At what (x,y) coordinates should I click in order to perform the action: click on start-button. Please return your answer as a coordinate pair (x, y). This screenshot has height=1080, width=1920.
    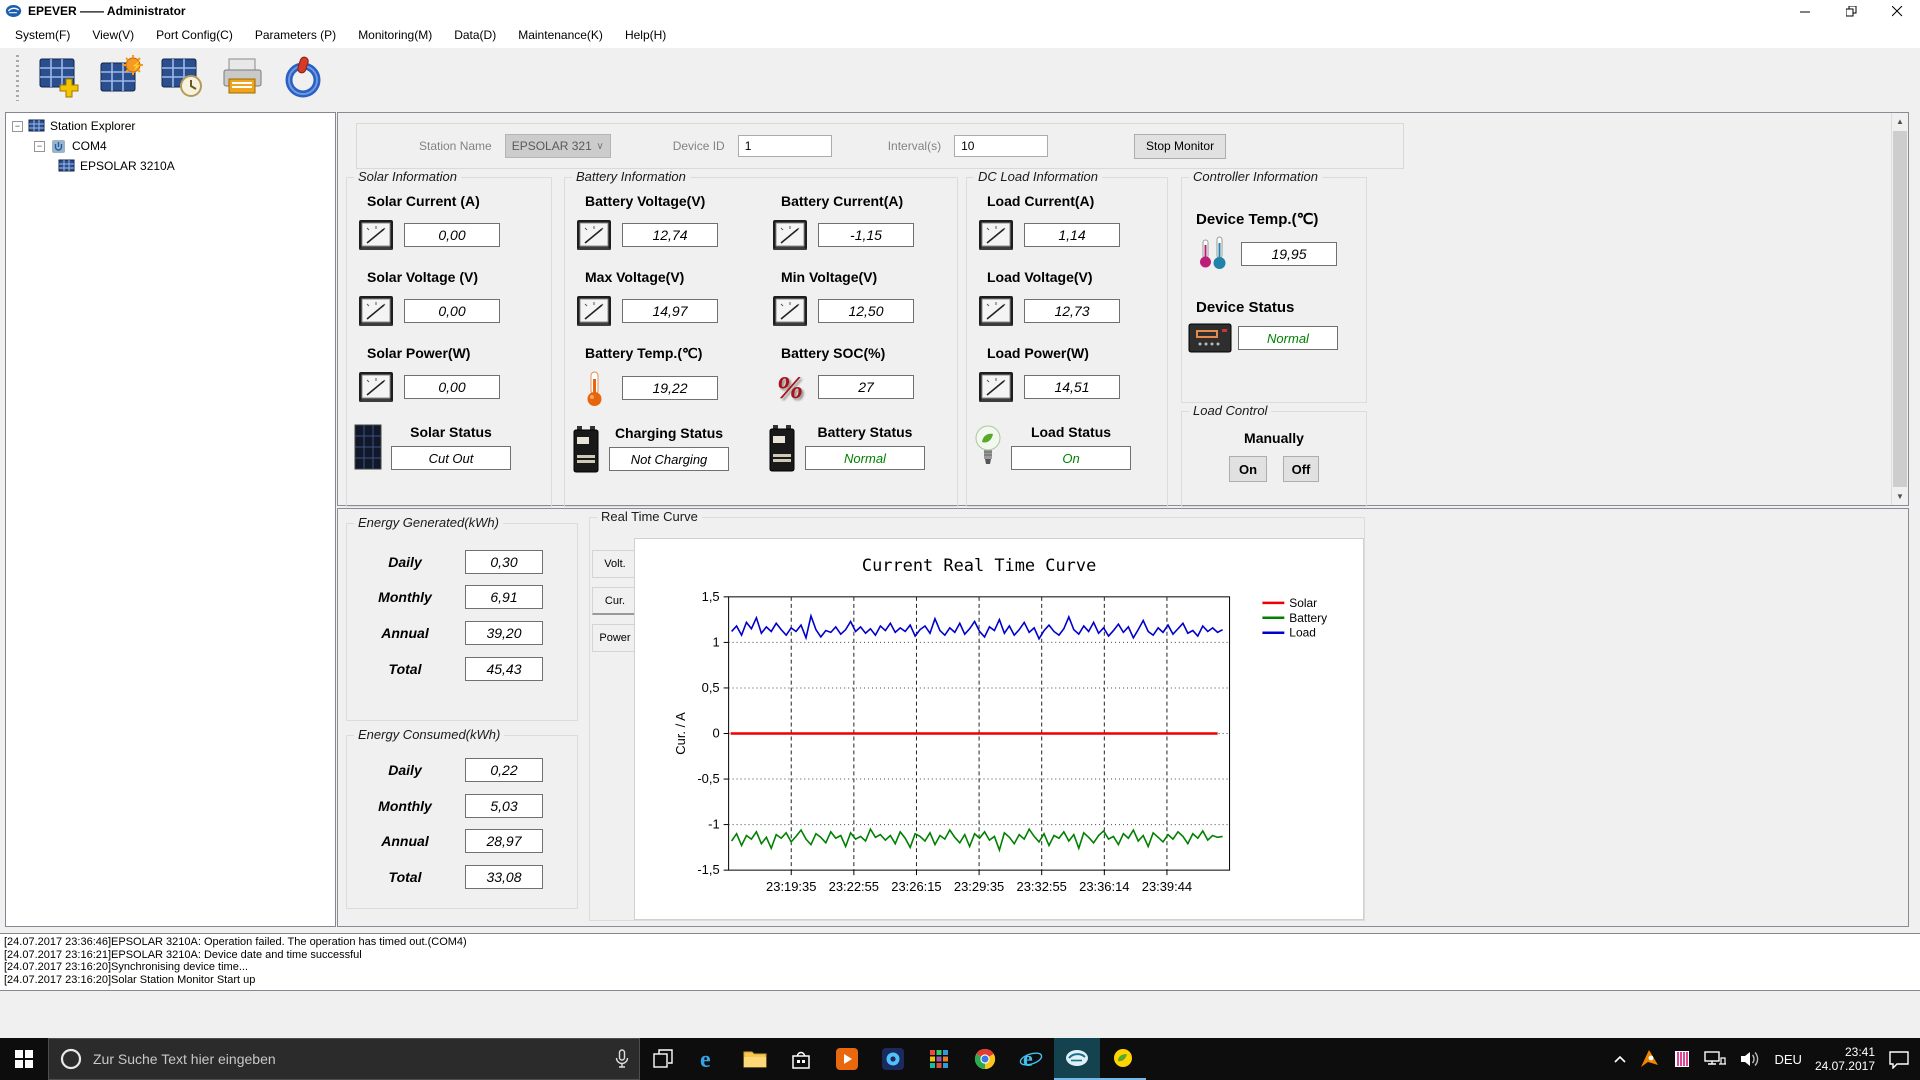
    Looking at the image, I should click on (24, 1059).